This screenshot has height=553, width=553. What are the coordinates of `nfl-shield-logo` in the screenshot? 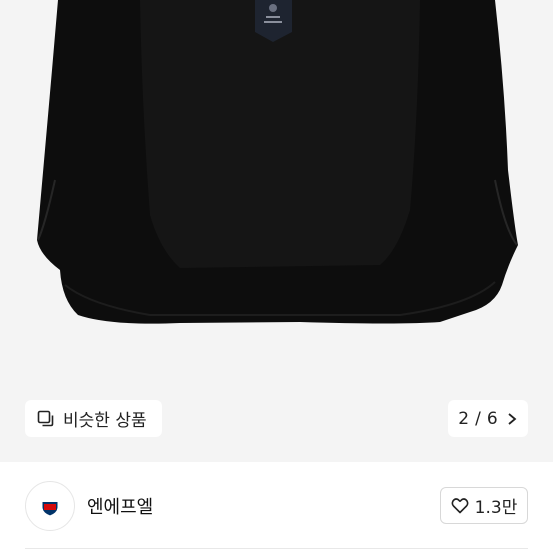 It's located at (50, 506).